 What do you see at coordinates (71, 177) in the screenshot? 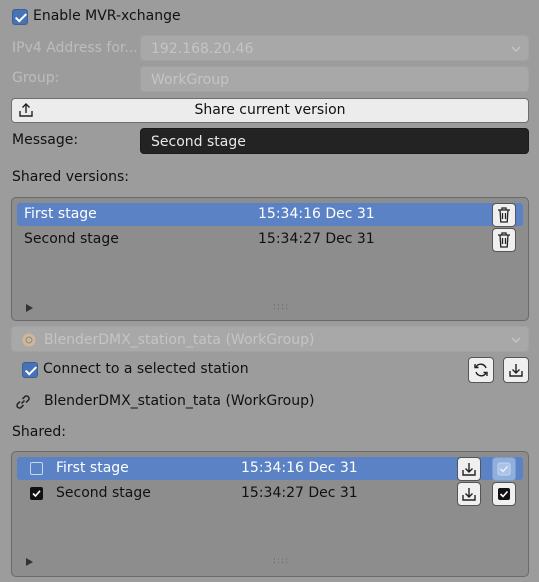
I see `shared-versions-label: Shared versions:` at bounding box center [71, 177].